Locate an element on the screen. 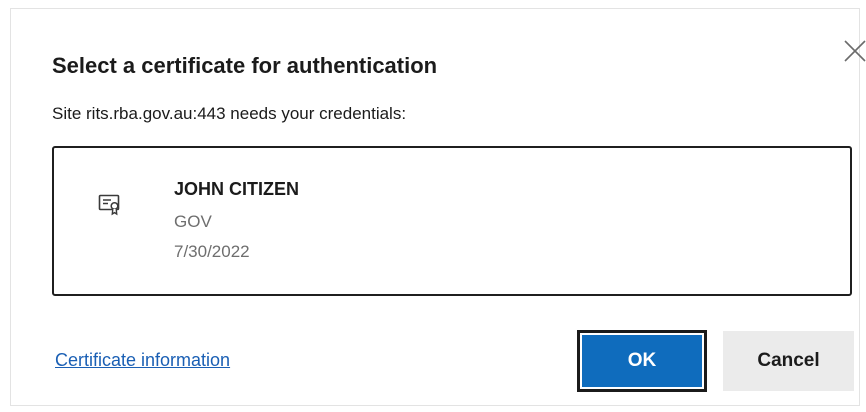 The image size is (866, 412). dialog-title: Select a certificate for authentication is located at coordinates (245, 65).